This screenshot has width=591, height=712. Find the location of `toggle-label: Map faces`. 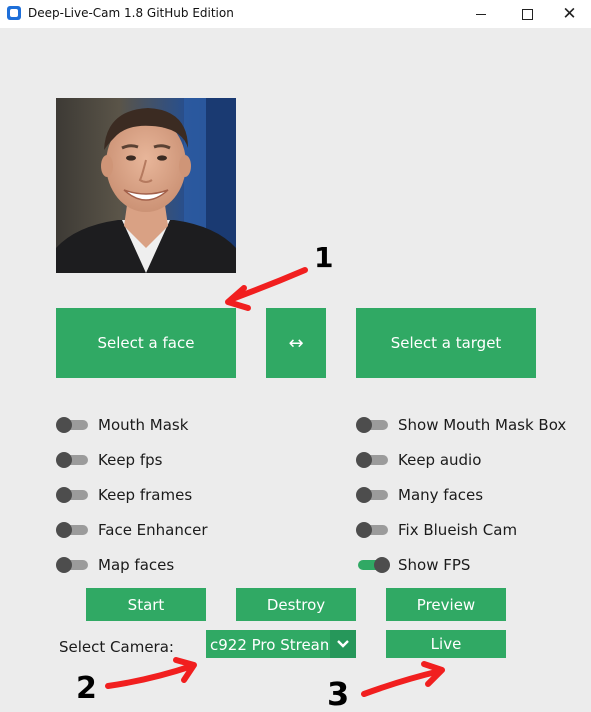

toggle-label: Map faces is located at coordinates (136, 565).